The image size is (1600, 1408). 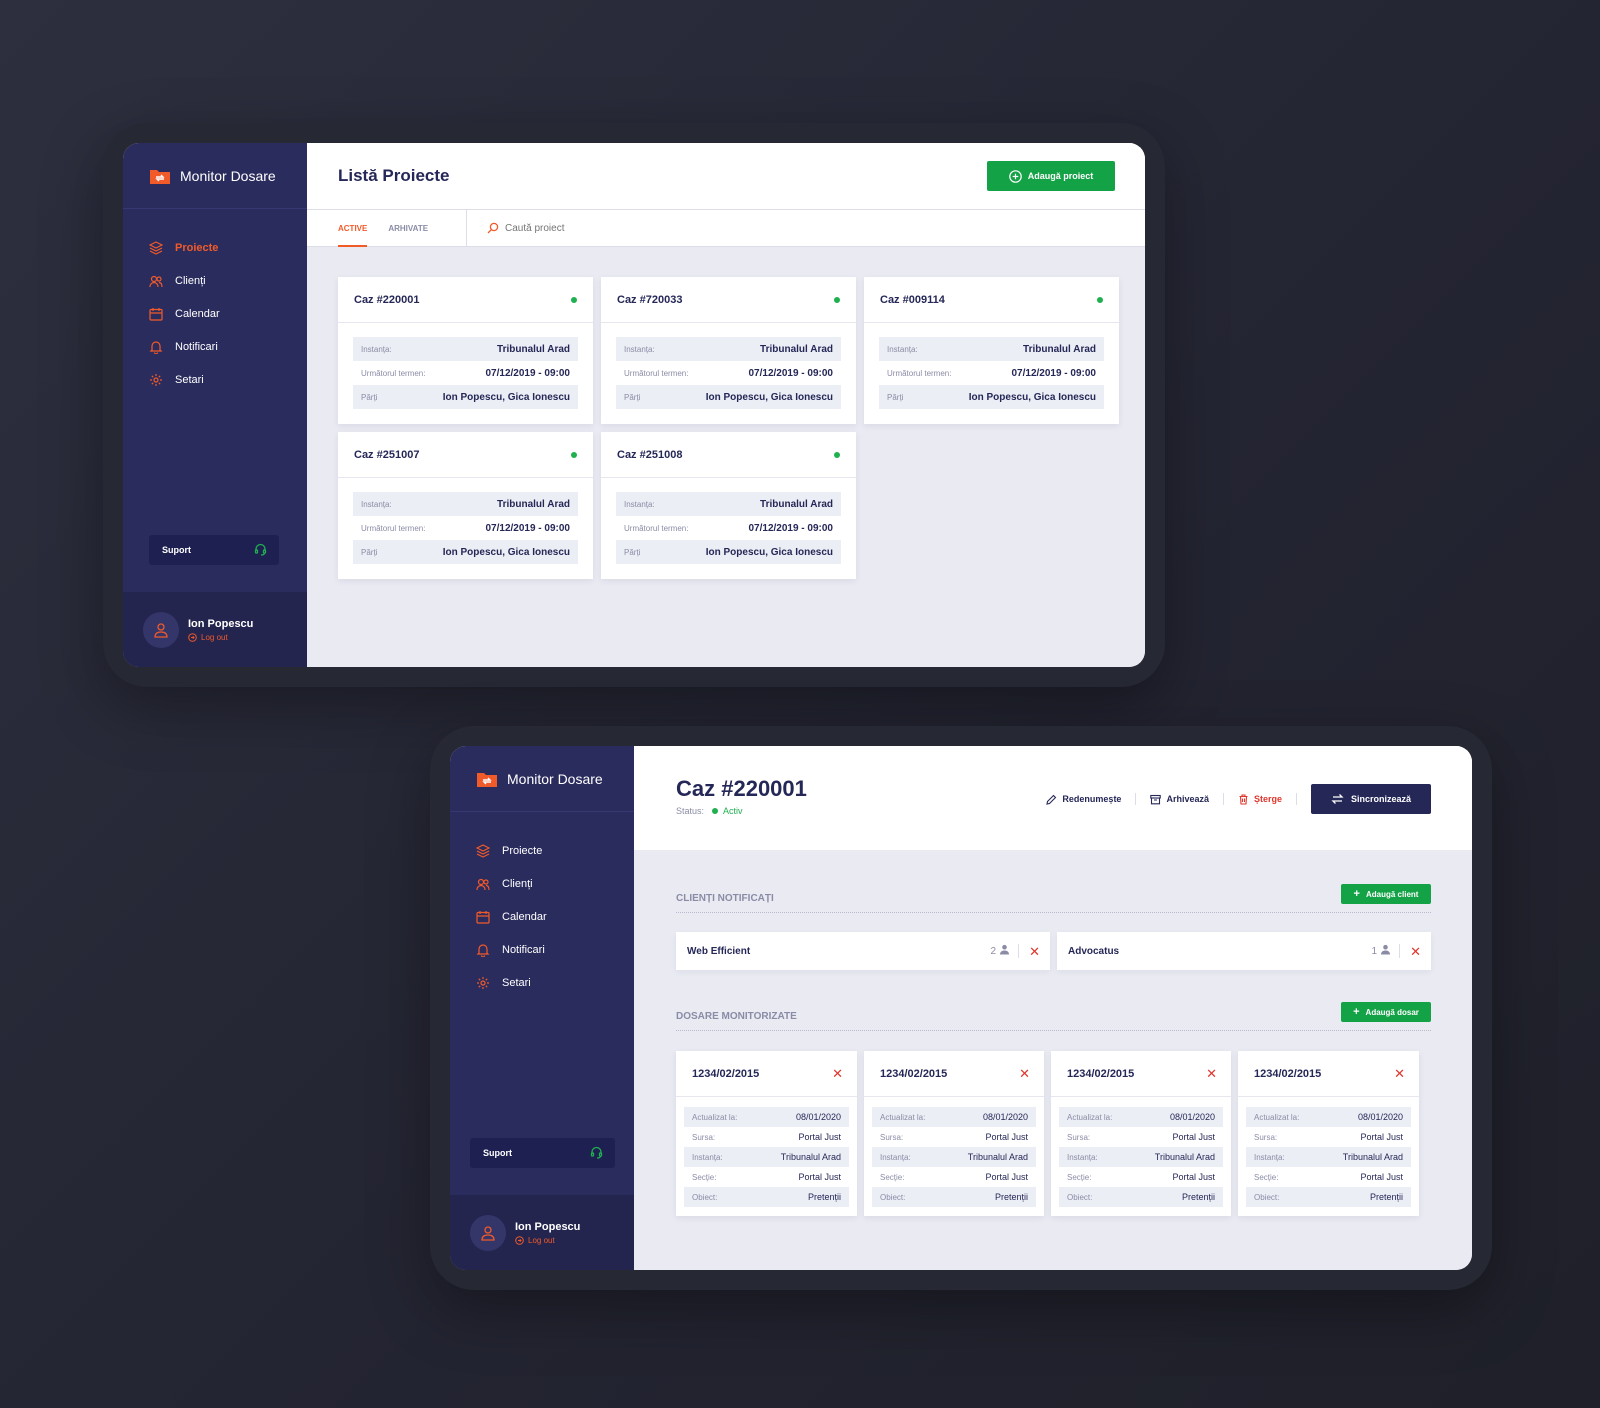 What do you see at coordinates (1371, 799) in the screenshot?
I see `sync-button: Sincronizează` at bounding box center [1371, 799].